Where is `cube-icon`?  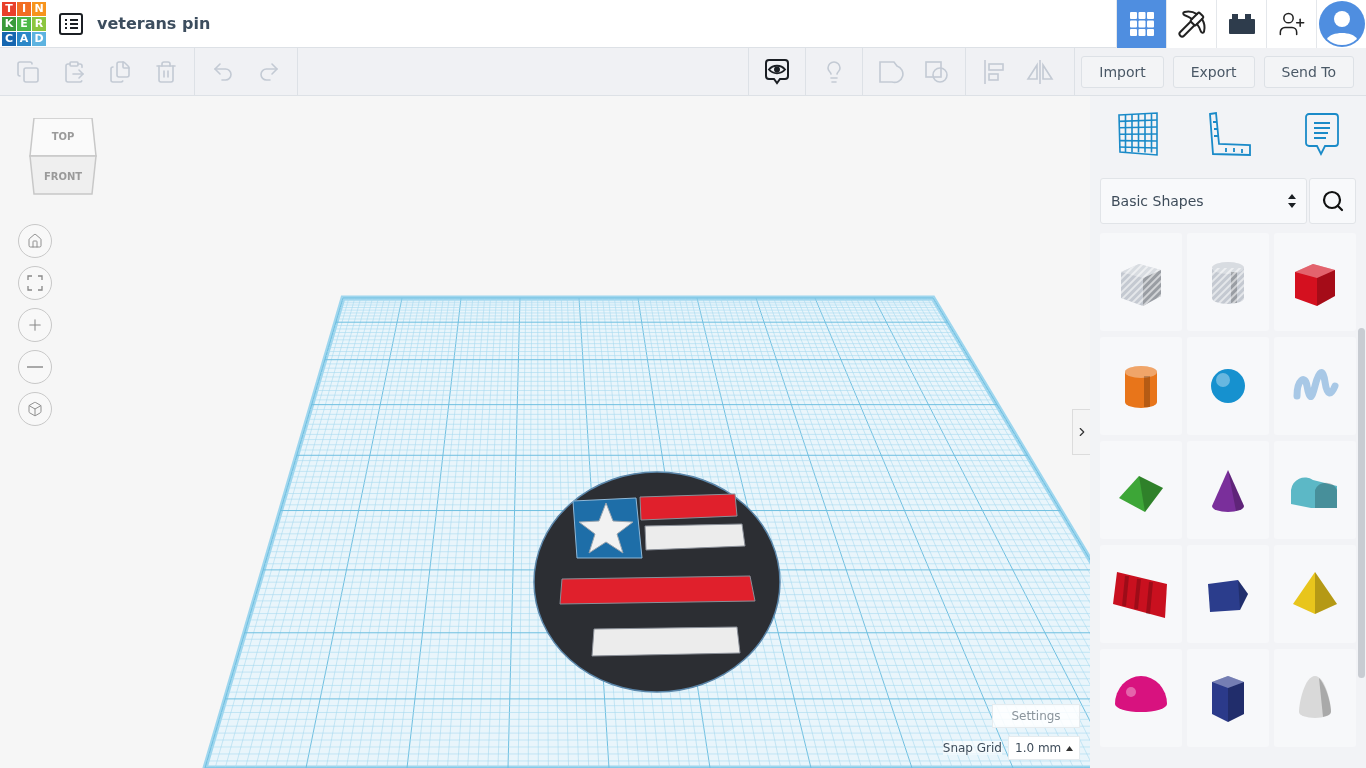
cube-icon is located at coordinates (35, 409).